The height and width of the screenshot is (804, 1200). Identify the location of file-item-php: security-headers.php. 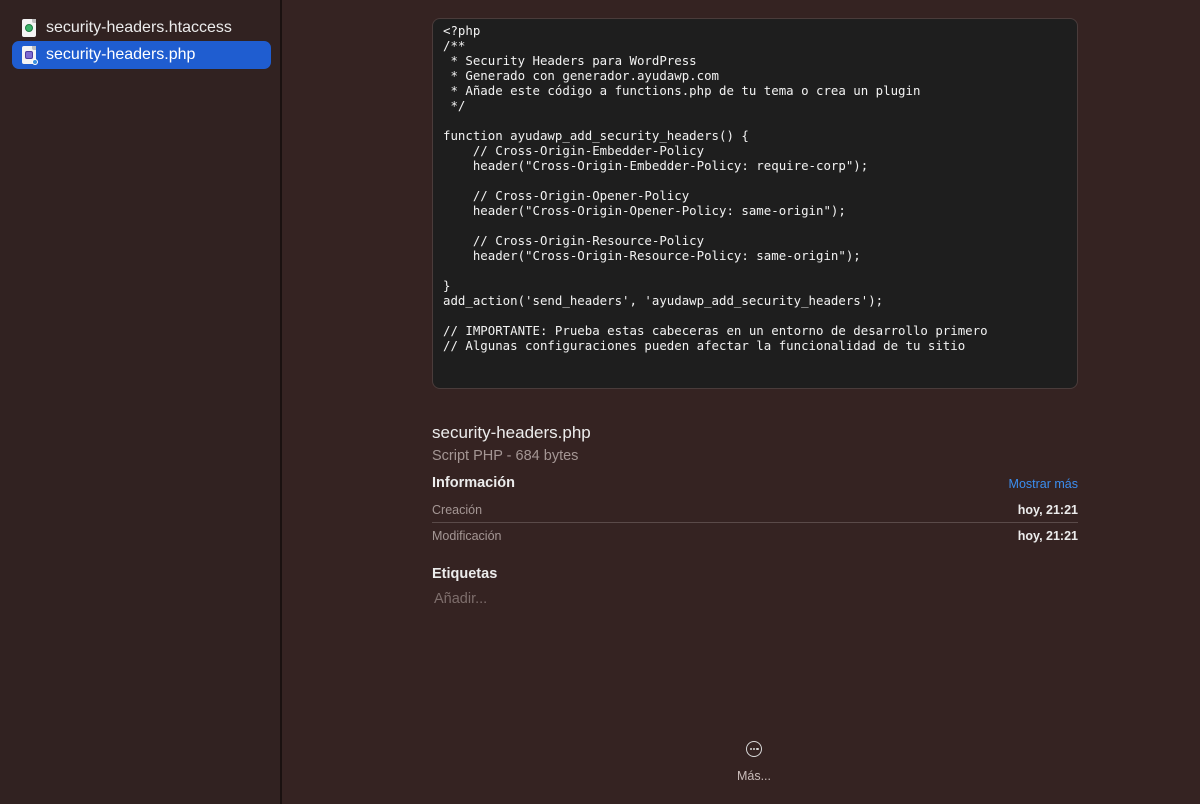
(141, 55).